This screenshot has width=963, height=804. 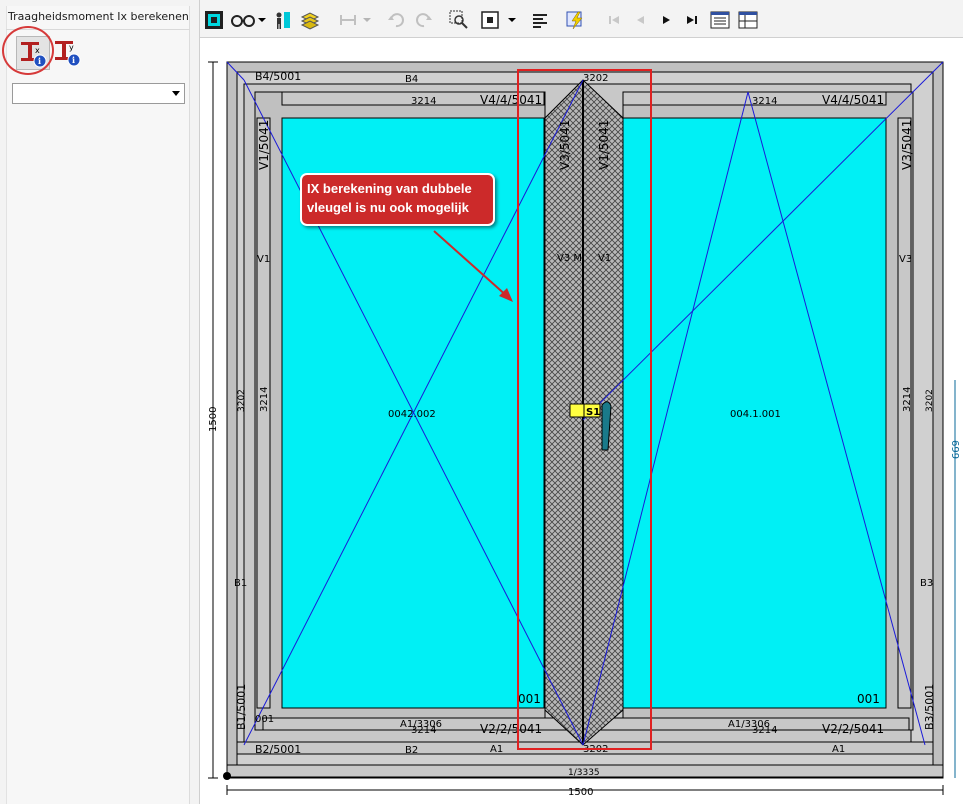 I want to click on first-disabled-icon, so click(x=348, y=20).